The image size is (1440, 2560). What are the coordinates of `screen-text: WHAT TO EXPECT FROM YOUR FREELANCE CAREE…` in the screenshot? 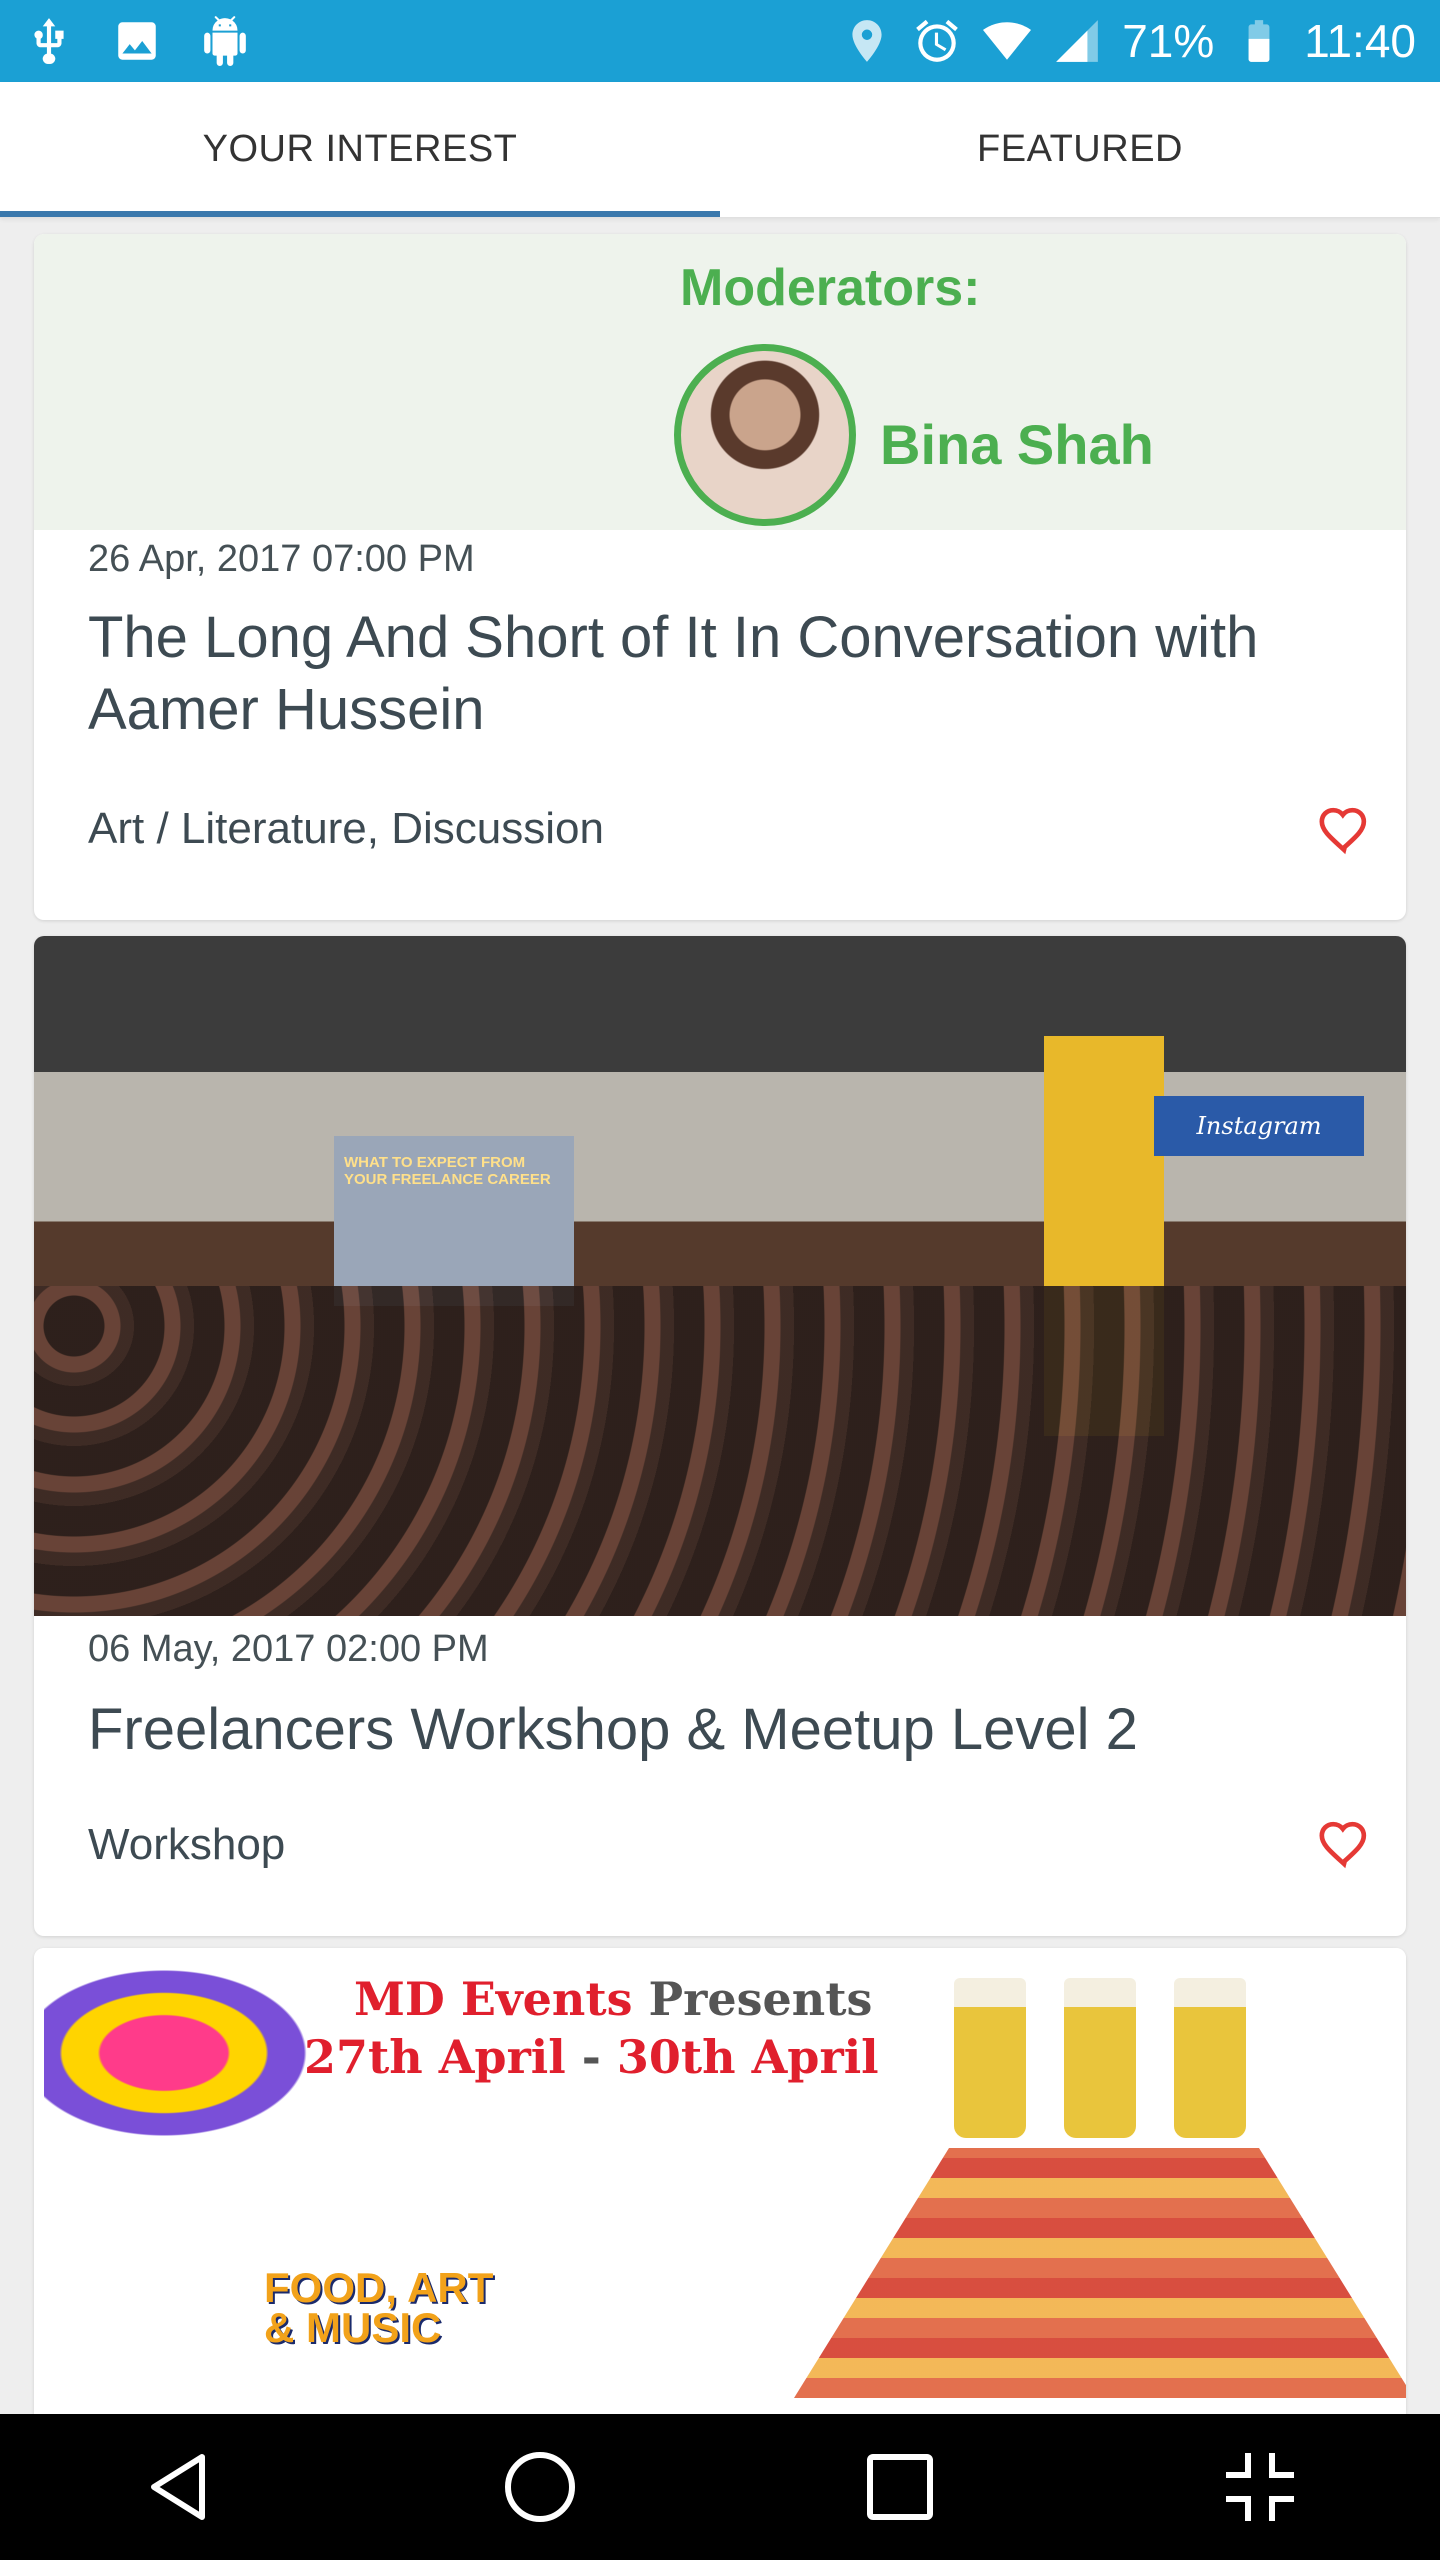 It's located at (447, 1171).